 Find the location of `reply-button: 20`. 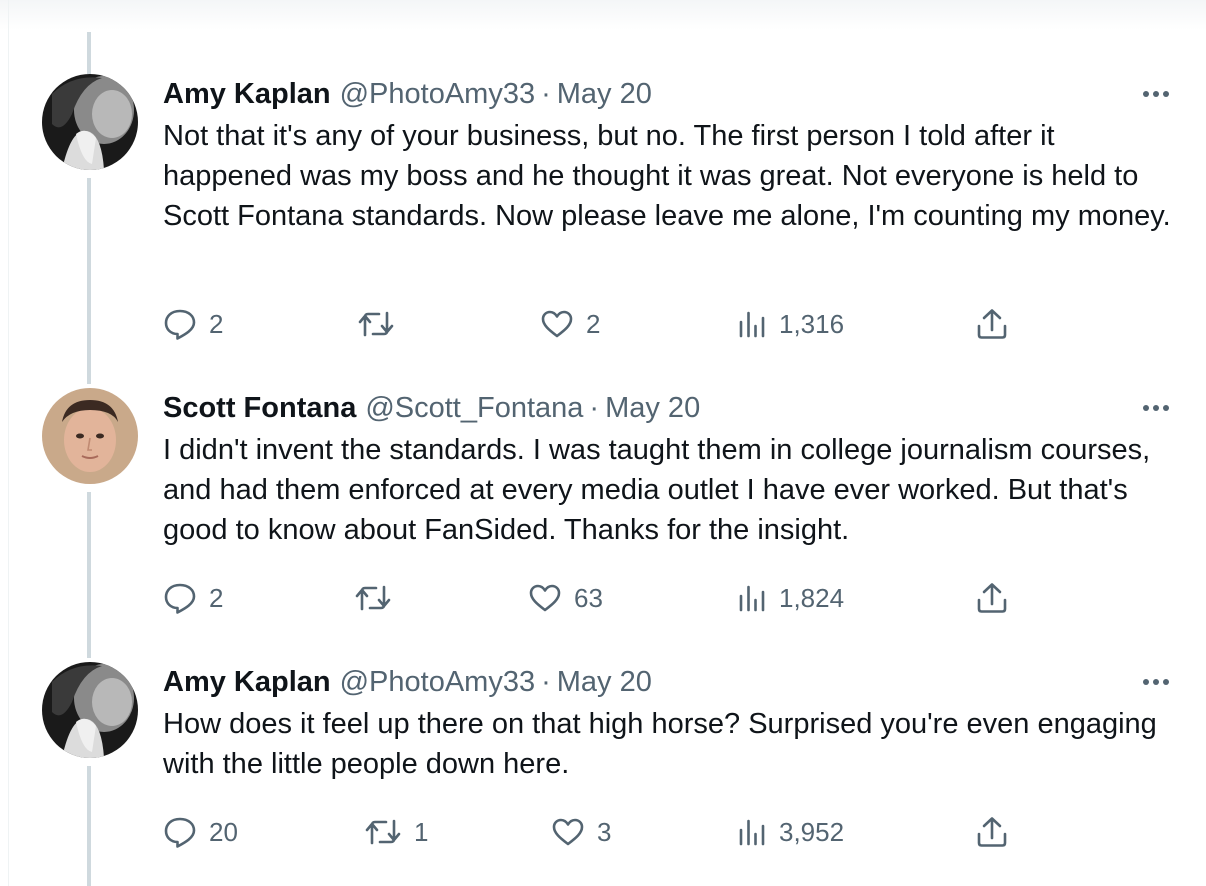

reply-button: 20 is located at coordinates (200, 832).